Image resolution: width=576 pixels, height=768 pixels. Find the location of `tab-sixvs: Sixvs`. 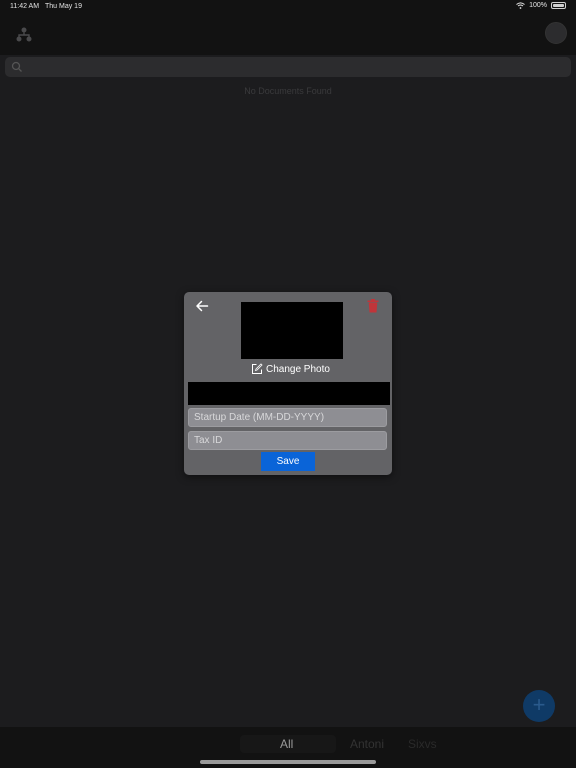

tab-sixvs: Sixvs is located at coordinates (422, 744).